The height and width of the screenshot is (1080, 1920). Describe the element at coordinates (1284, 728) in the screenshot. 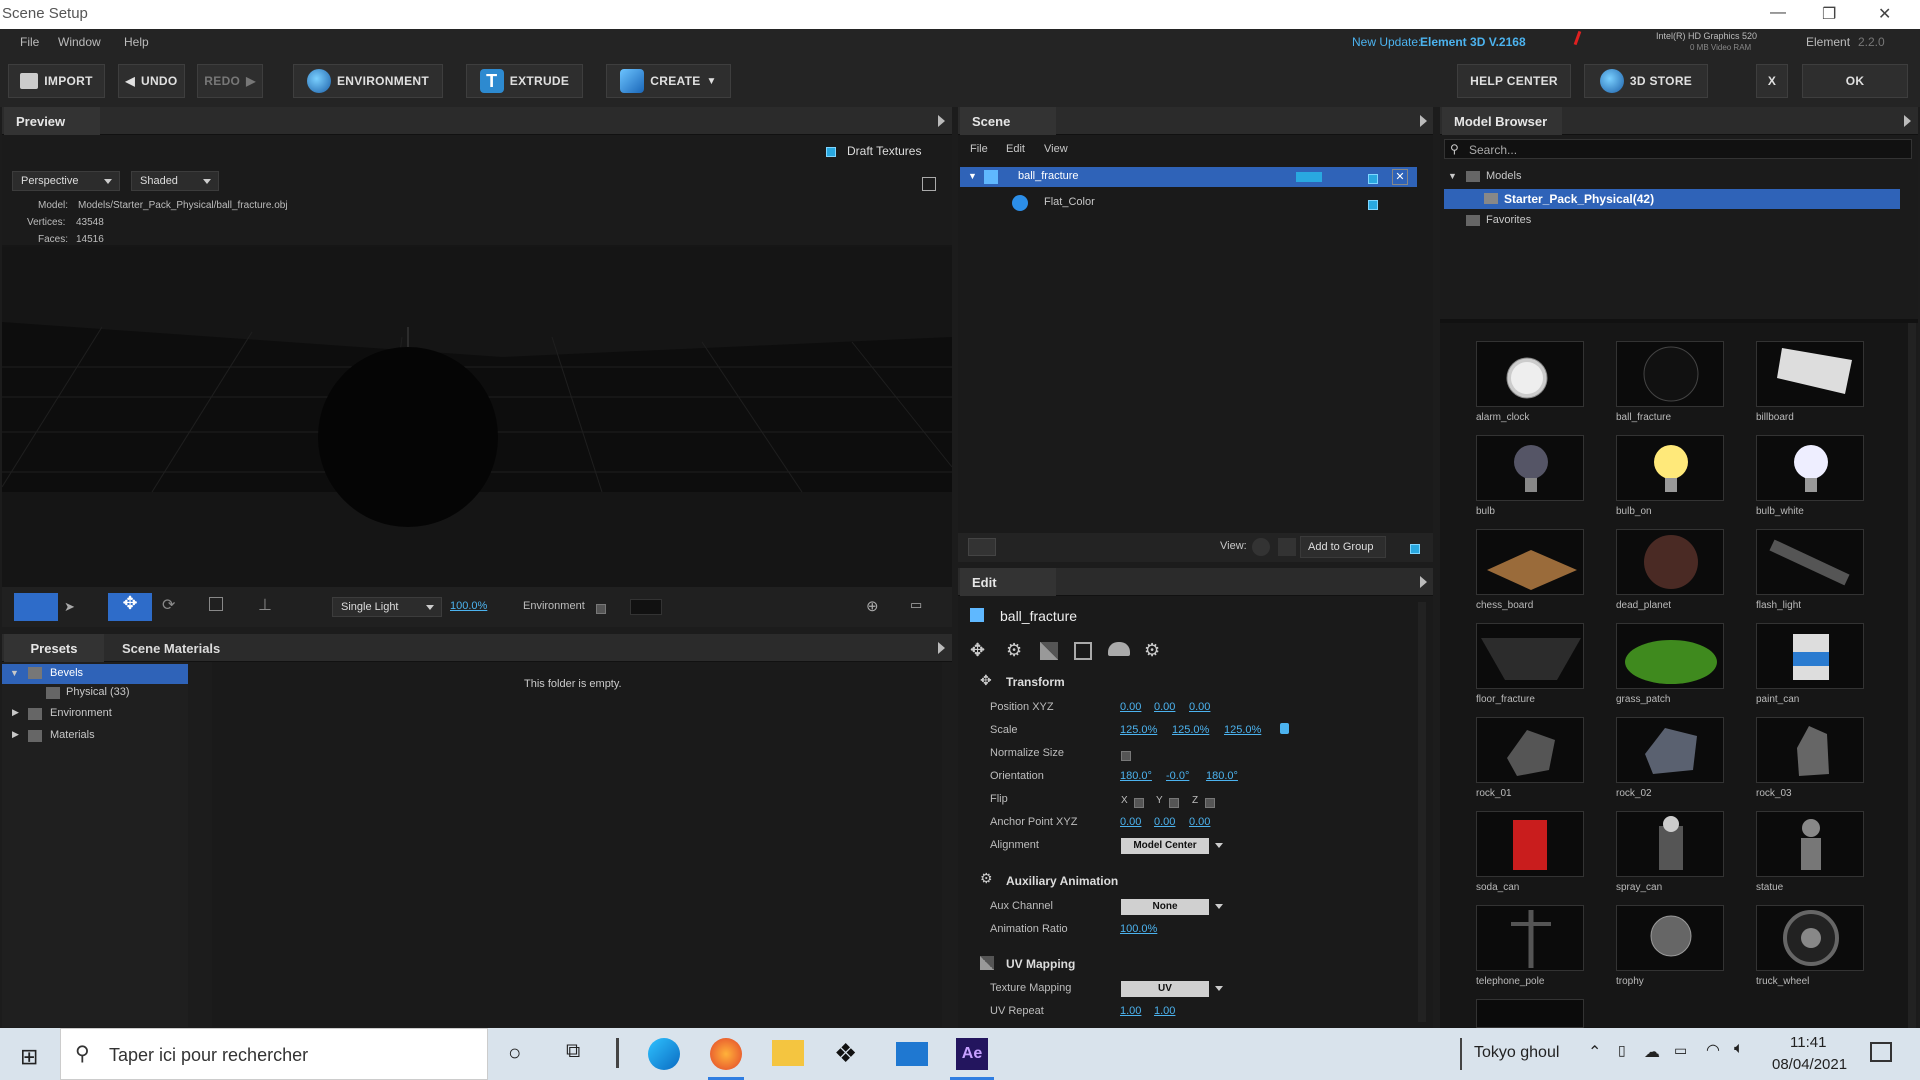

I see `lock-icon` at that location.